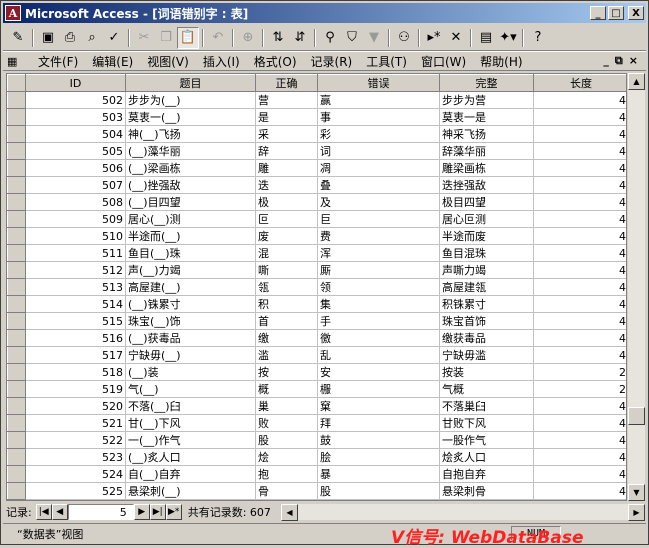 Image resolution: width=649 pixels, height=548 pixels. What do you see at coordinates (286, 304) in the screenshot?
I see `cell-correct: 积` at bounding box center [286, 304].